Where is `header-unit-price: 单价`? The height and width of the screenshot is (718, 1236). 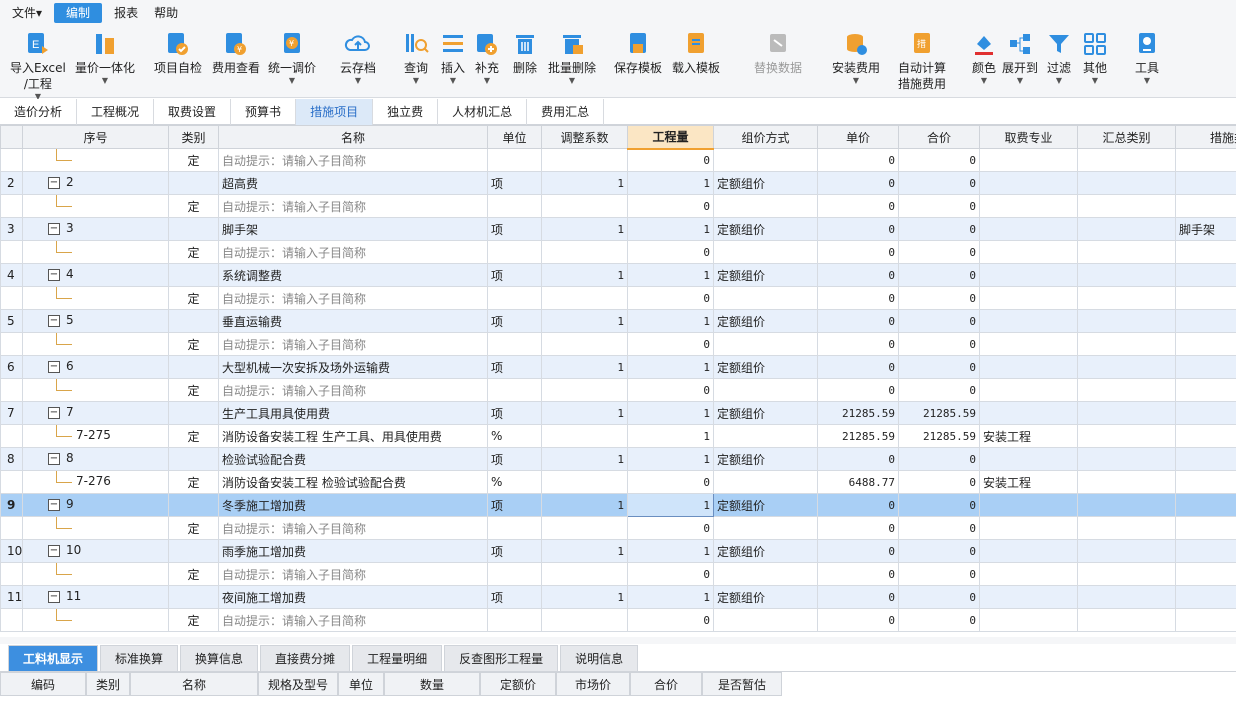
header-unit-price: 单价 is located at coordinates (858, 137).